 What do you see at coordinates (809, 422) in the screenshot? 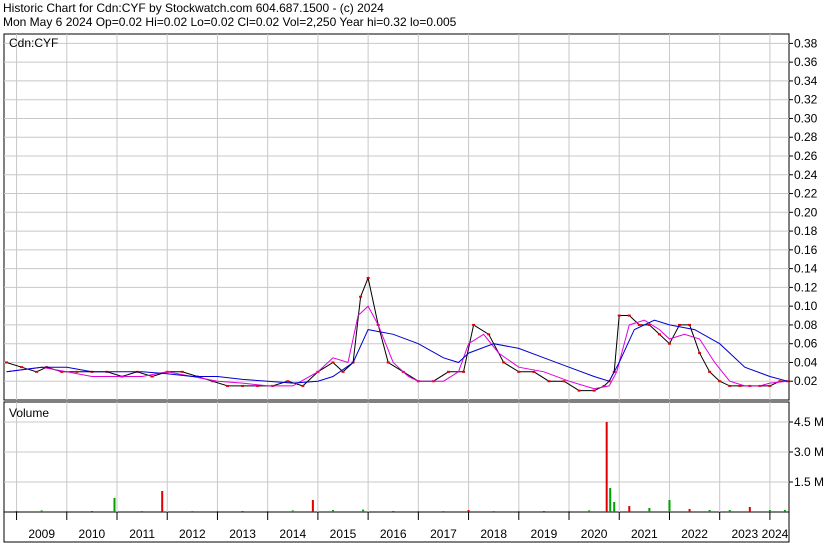
I see `volume-tick-label: 4.5 M` at bounding box center [809, 422].